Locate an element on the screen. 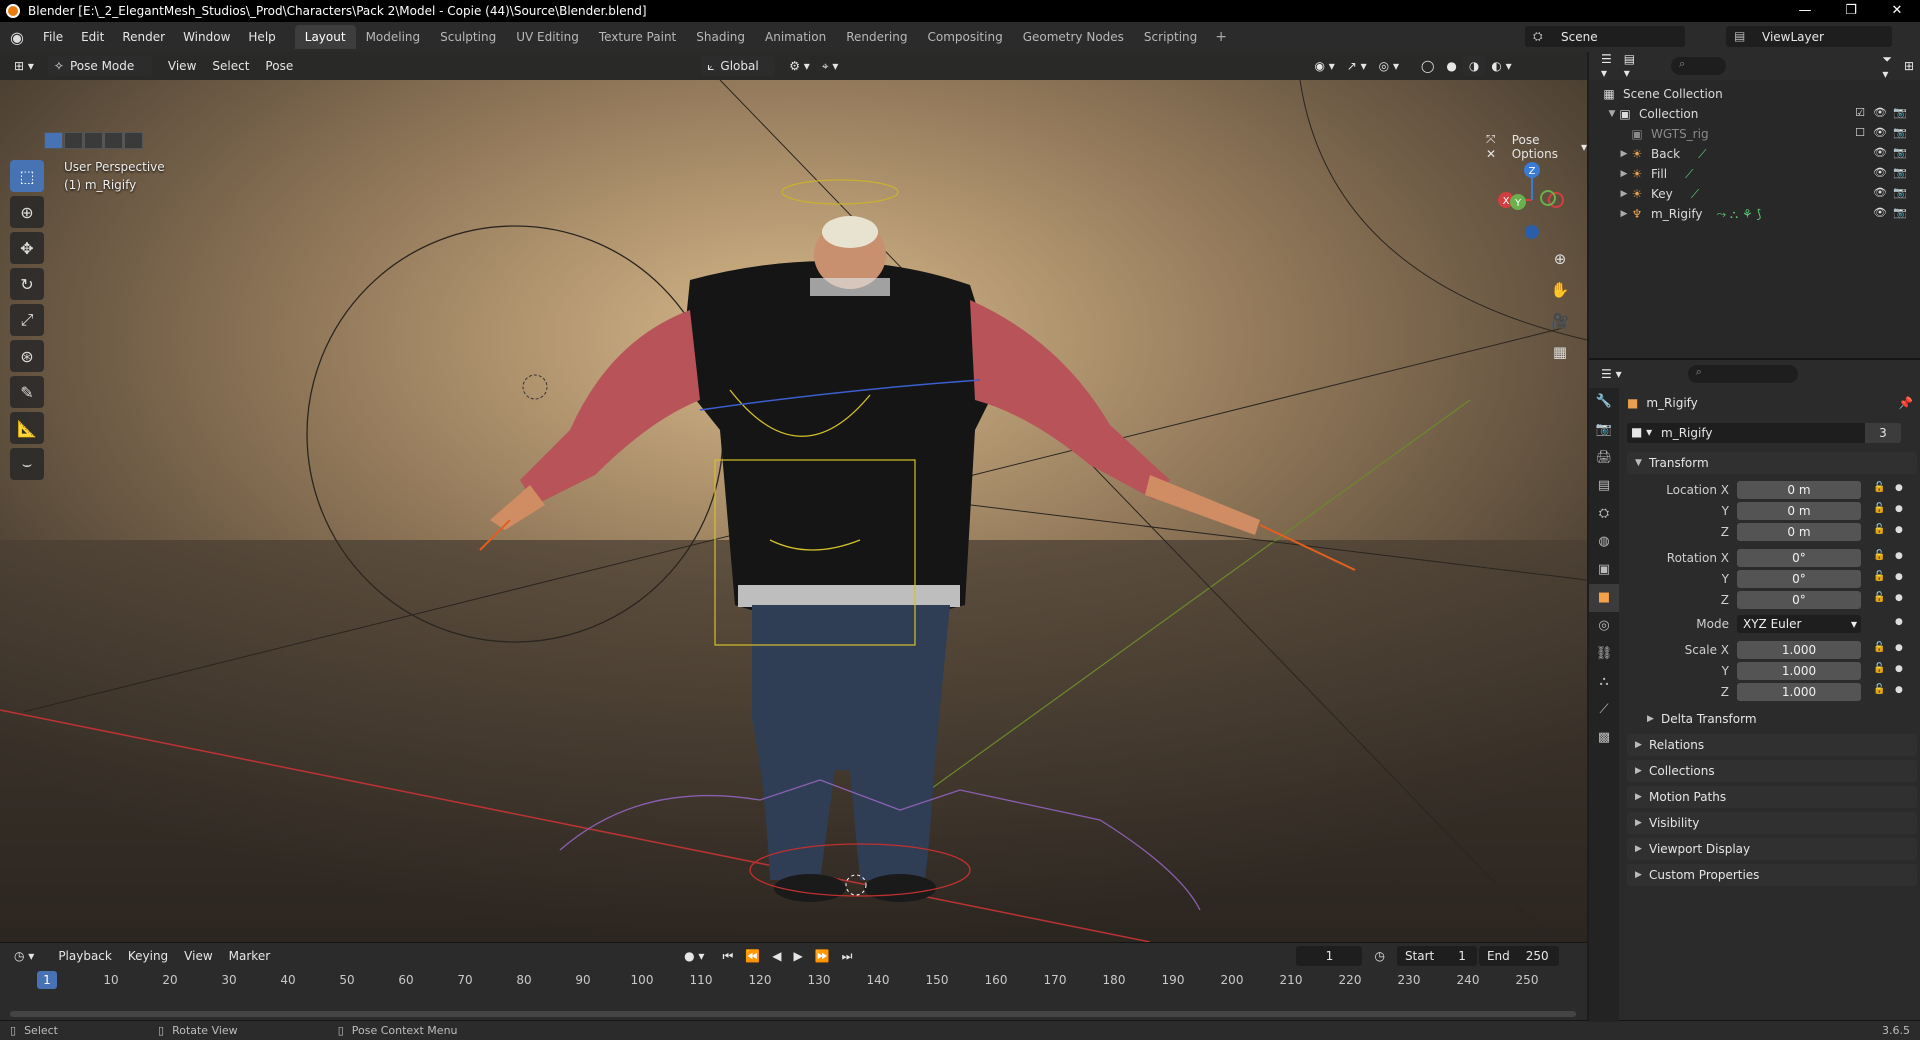 This screenshot has width=1920, height=1040. display-mode-icon: ▤ ▾ is located at coordinates (1629, 66).